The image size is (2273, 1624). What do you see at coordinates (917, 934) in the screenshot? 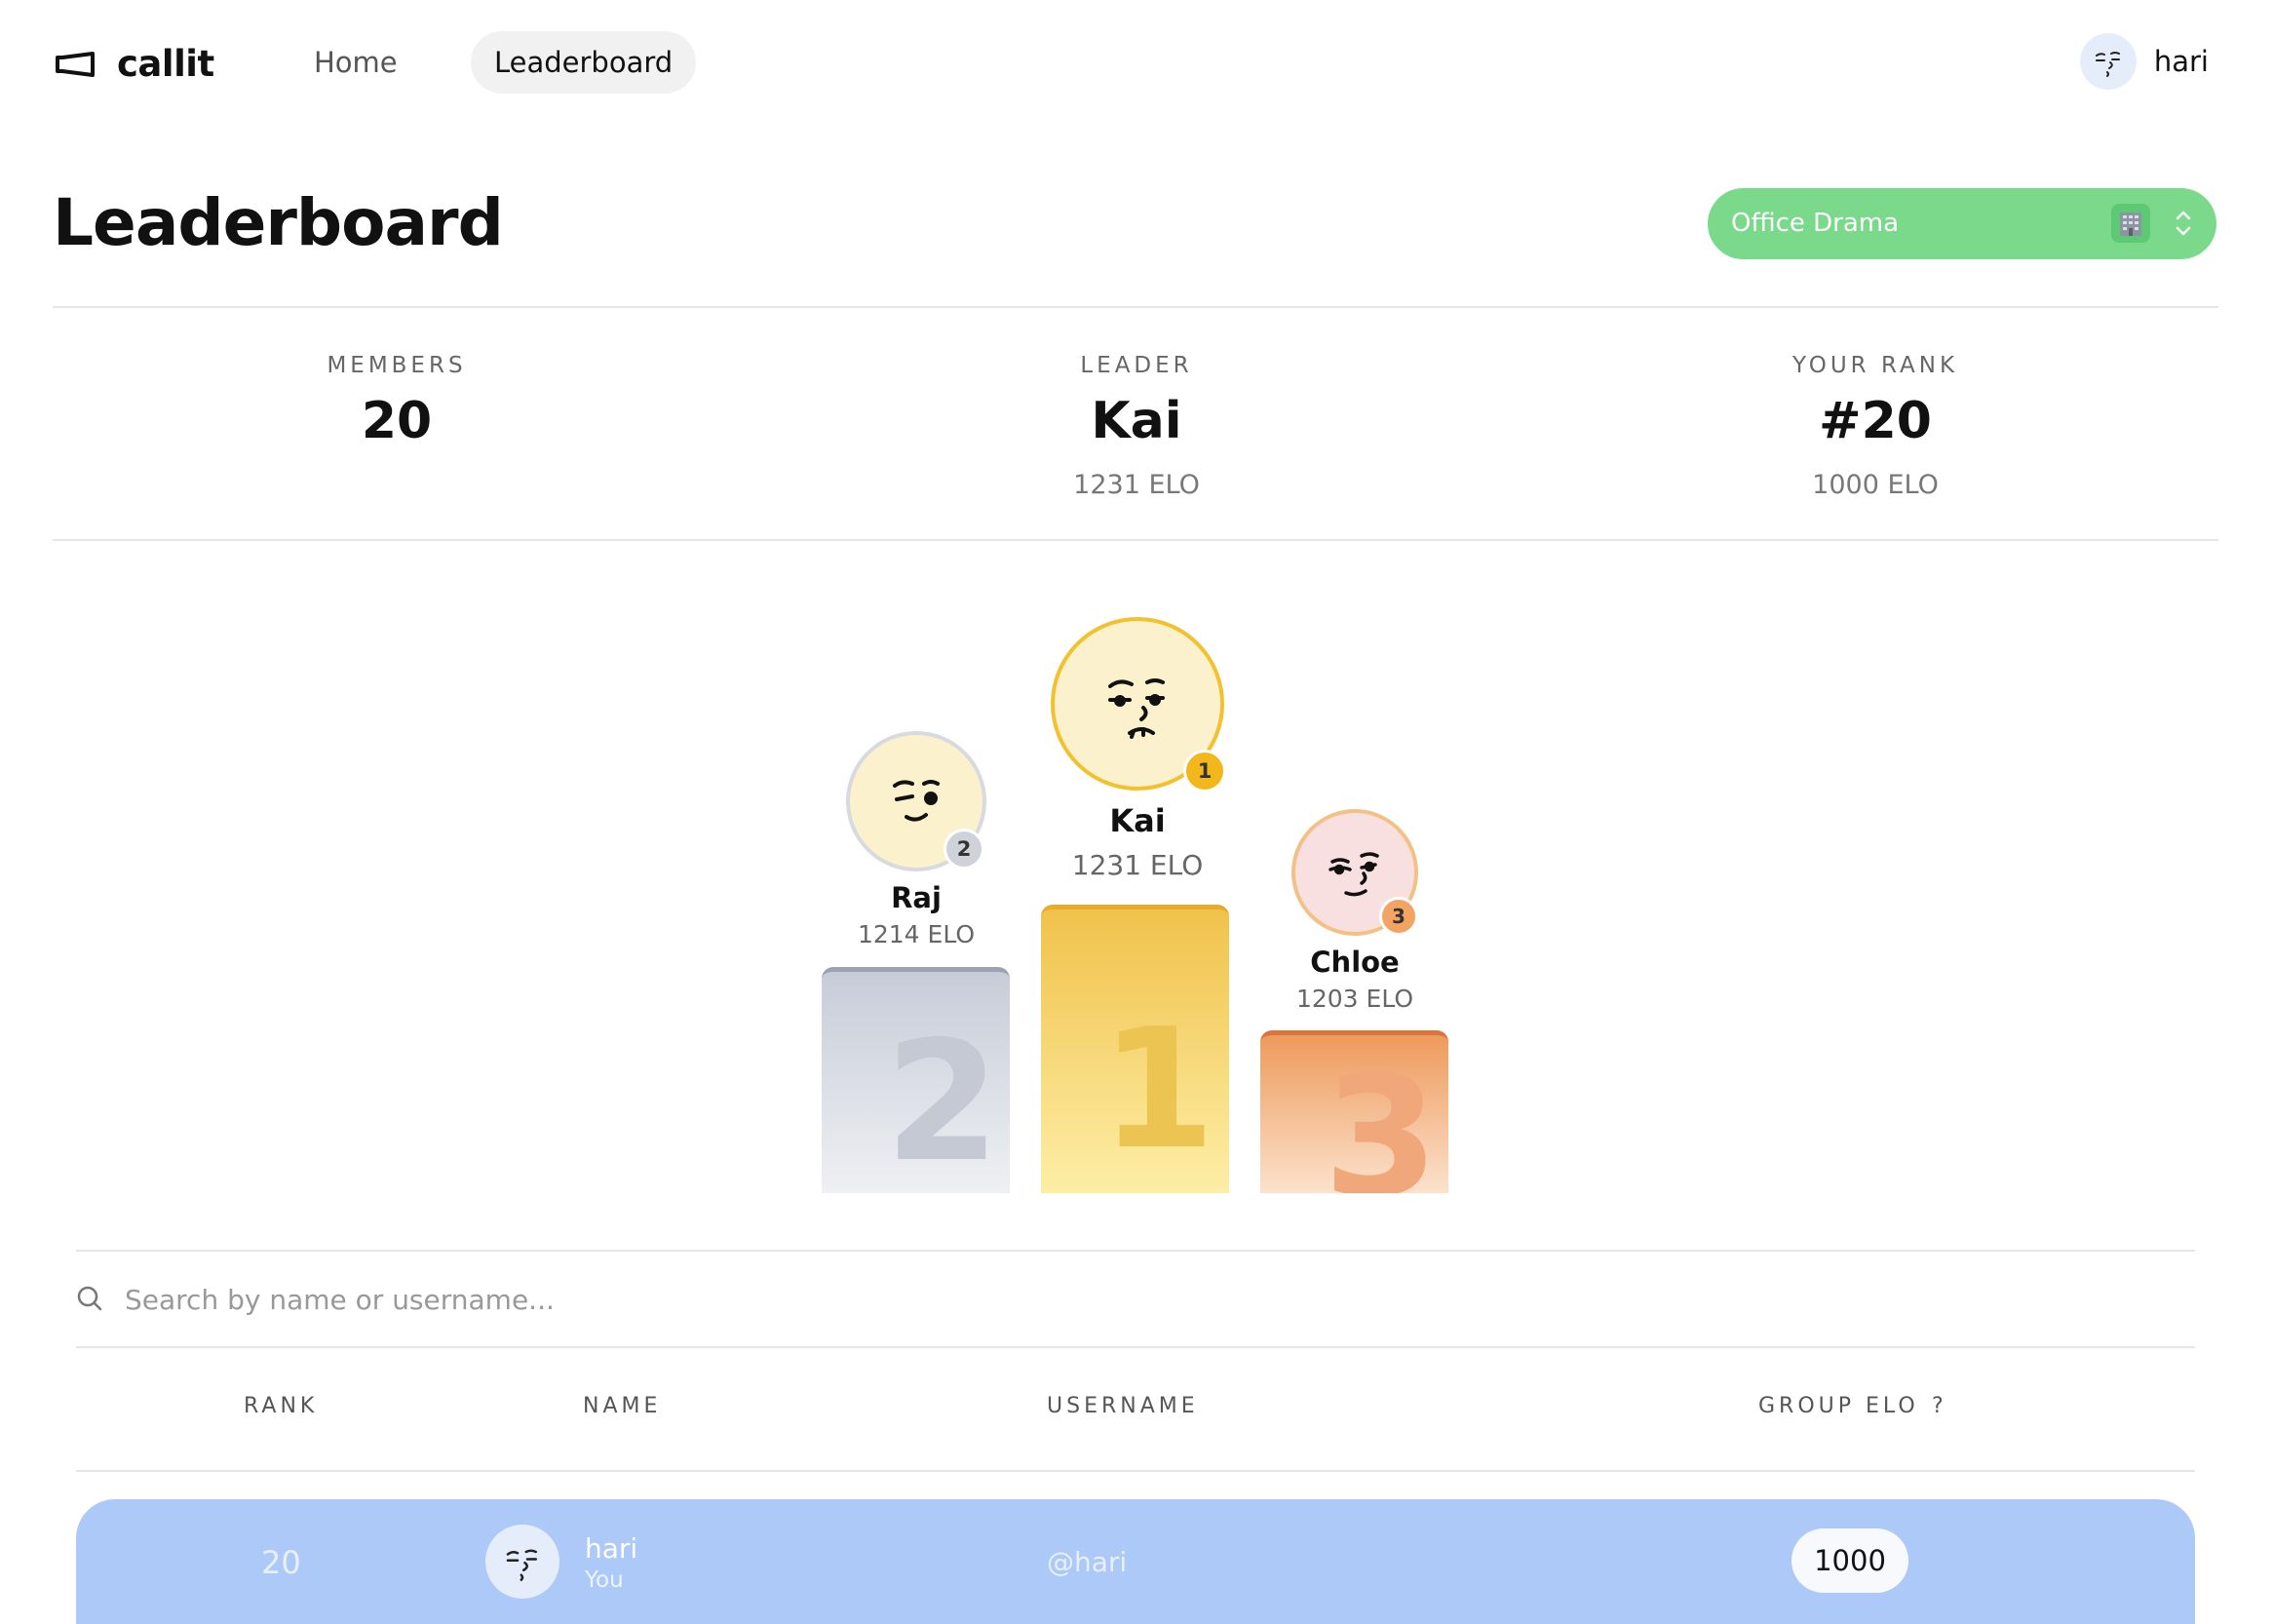
I see `podium-elo: 1214 ELO` at bounding box center [917, 934].